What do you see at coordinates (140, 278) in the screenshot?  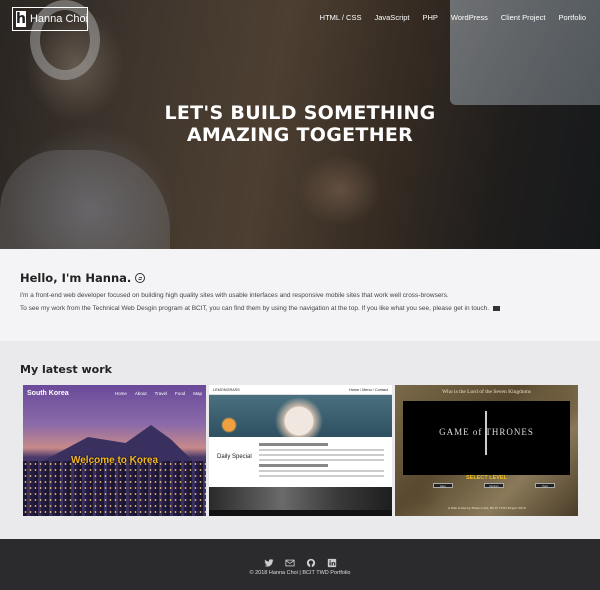 I see `smiley-icon` at bounding box center [140, 278].